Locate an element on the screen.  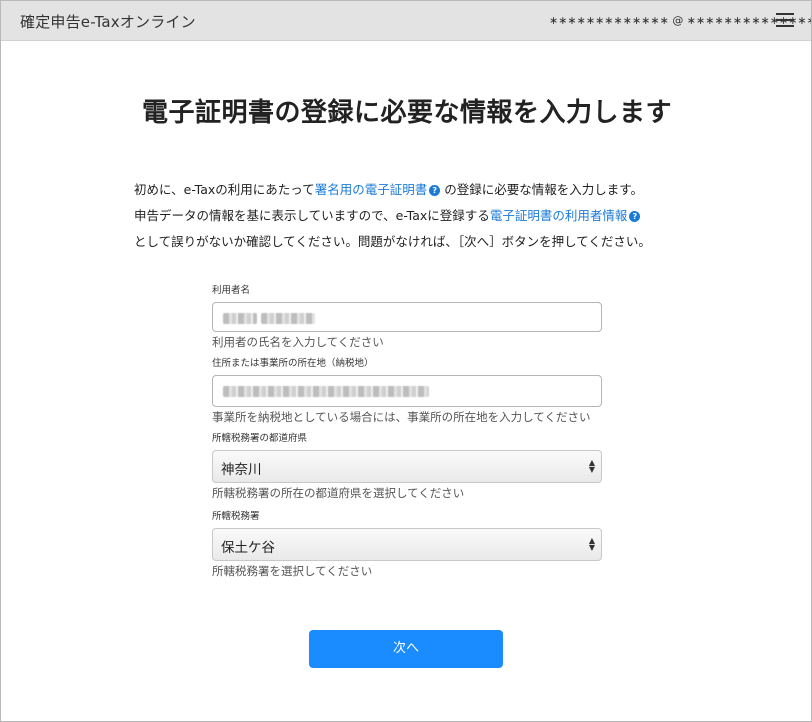
address-hint: 事業所を納税地としている場合には、事業所の所在地を入力してください is located at coordinates (401, 417).